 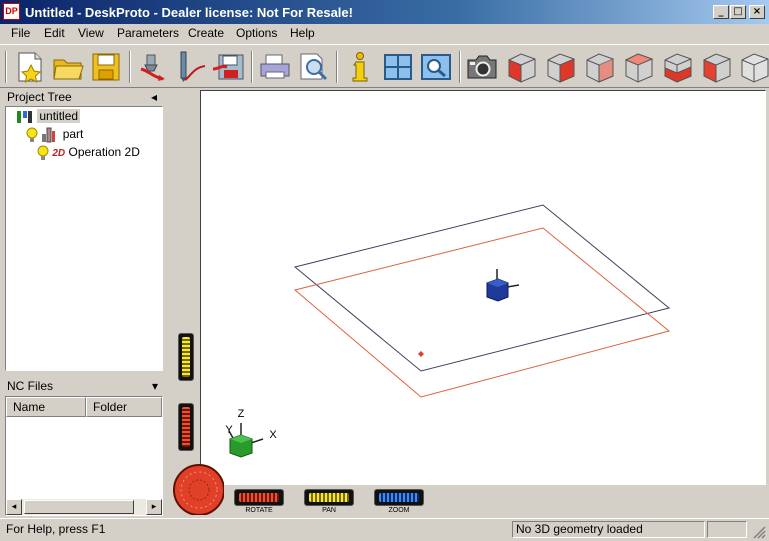 What do you see at coordinates (256, 33) in the screenshot?
I see `menu-options: Options` at bounding box center [256, 33].